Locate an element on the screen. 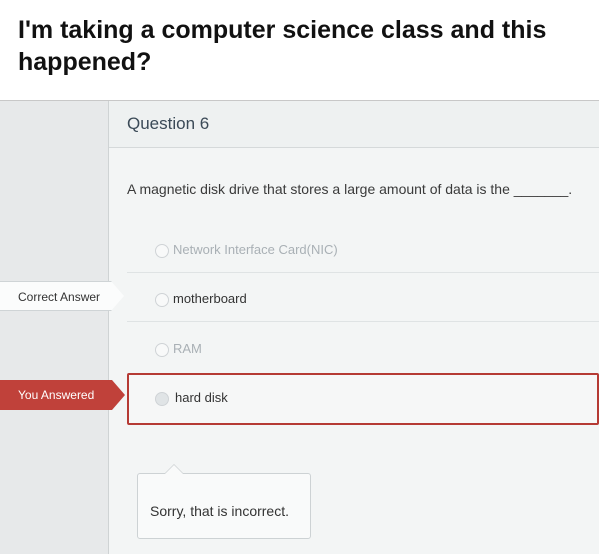 The image size is (599, 554). answer-option-ram: RAM is located at coordinates (363, 350).